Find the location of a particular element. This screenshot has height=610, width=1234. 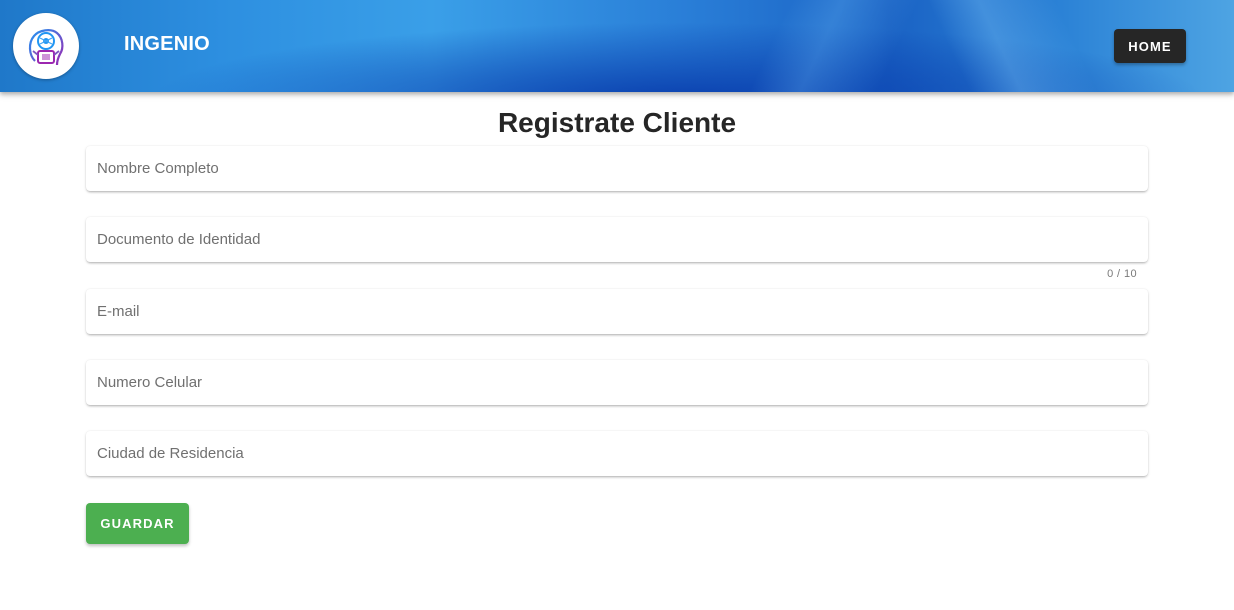

id-document-input is located at coordinates (617, 239).